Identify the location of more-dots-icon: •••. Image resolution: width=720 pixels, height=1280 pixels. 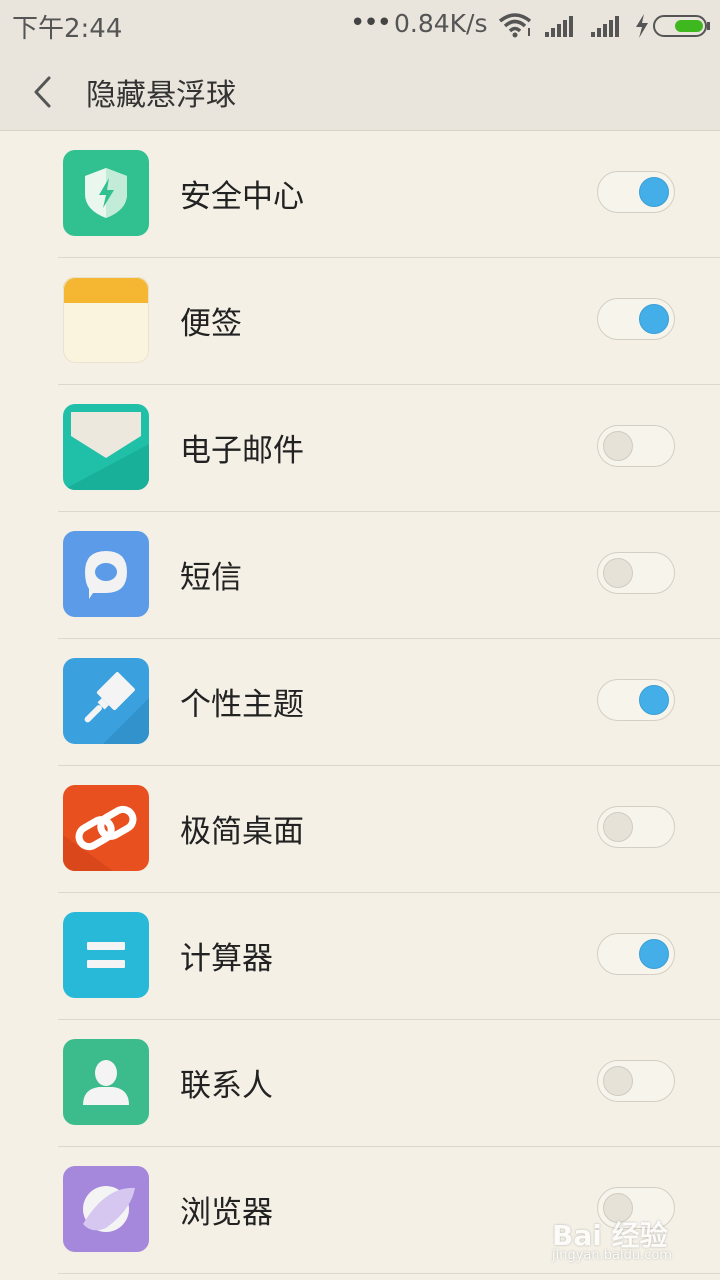
(371, 23).